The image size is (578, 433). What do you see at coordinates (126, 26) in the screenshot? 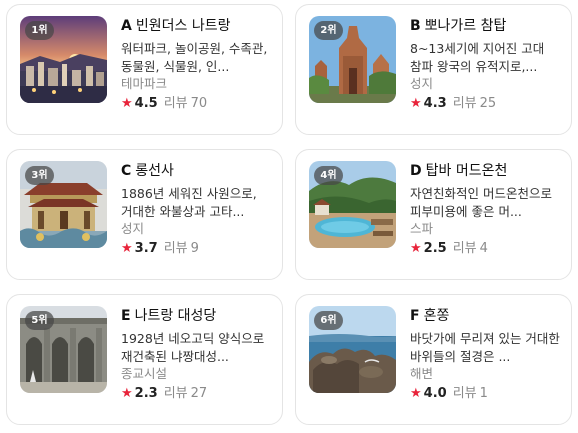
I see `place-letter: A` at bounding box center [126, 26].